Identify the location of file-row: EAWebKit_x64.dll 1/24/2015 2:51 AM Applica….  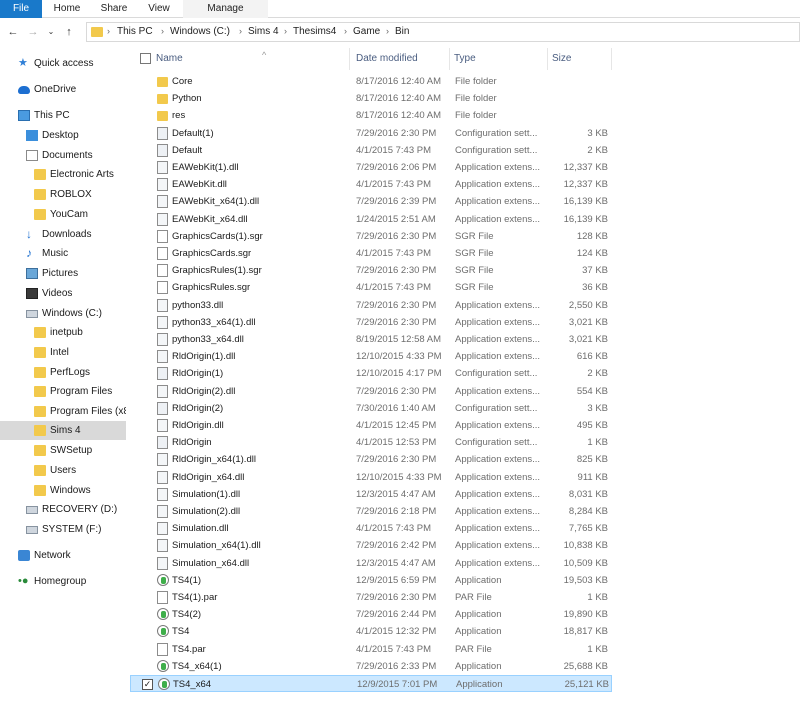
(371, 219).